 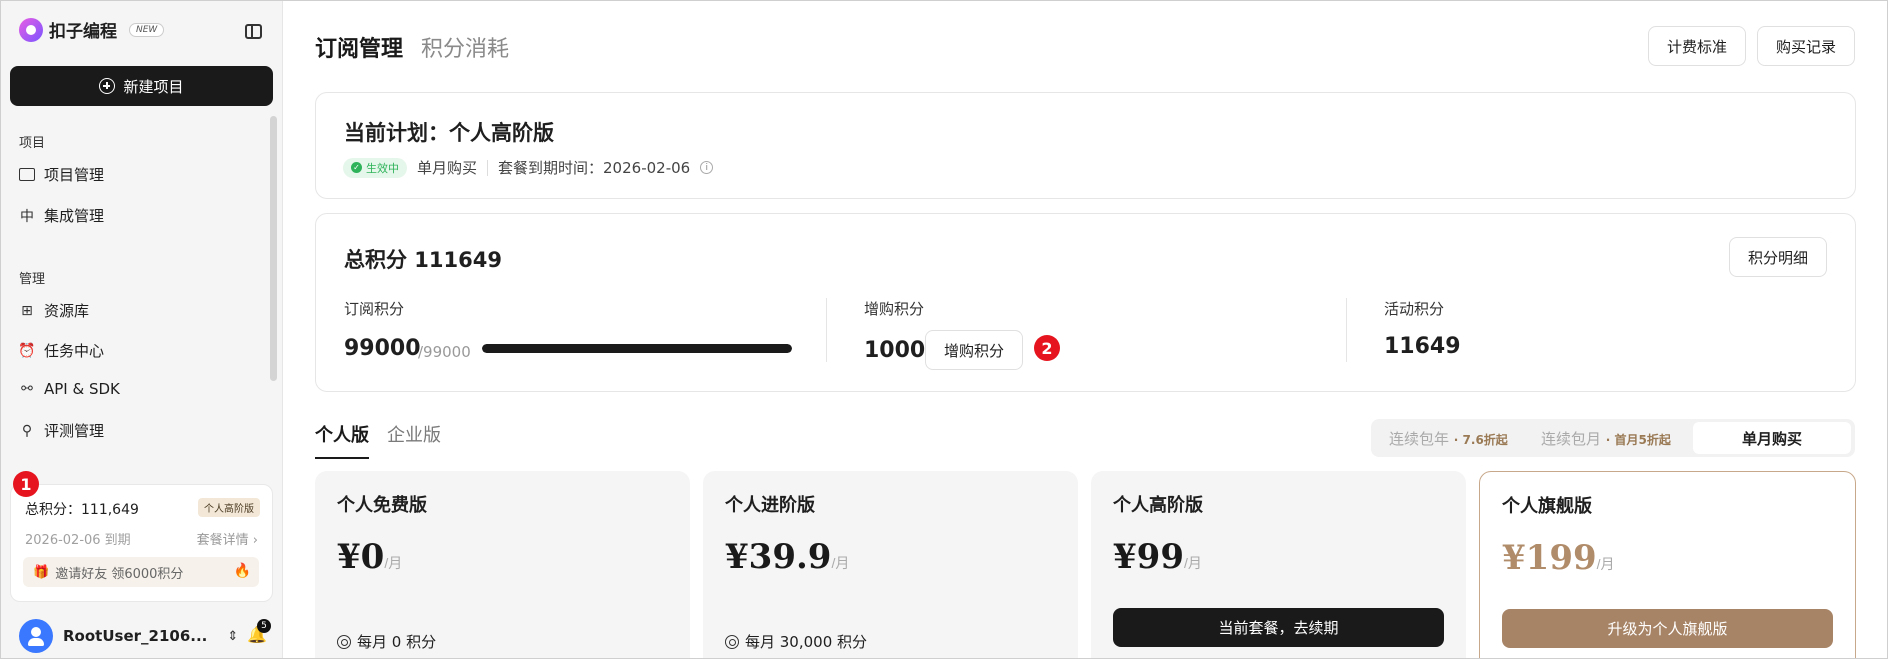 What do you see at coordinates (1278, 564) in the screenshot?
I see `plan-card-premium: 个人高阶版 ¥99/月 当前套餐，去续期` at bounding box center [1278, 564].